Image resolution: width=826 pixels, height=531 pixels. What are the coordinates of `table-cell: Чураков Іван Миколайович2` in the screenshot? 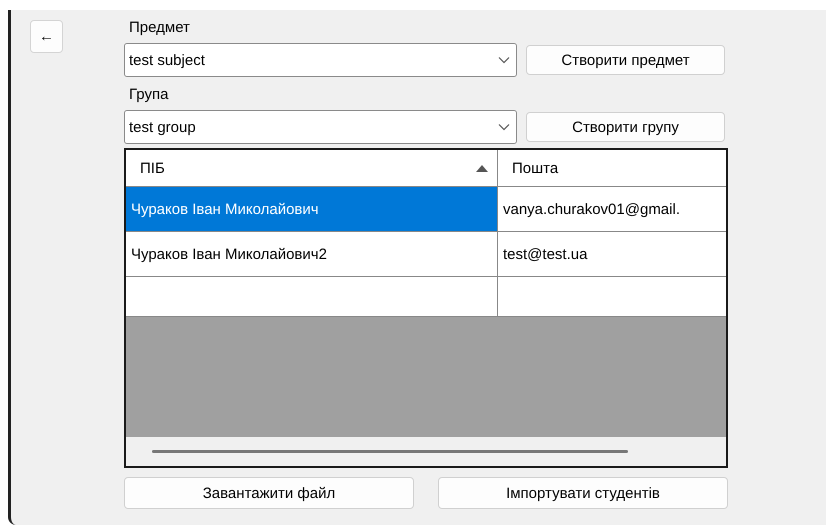 It's located at (312, 254).